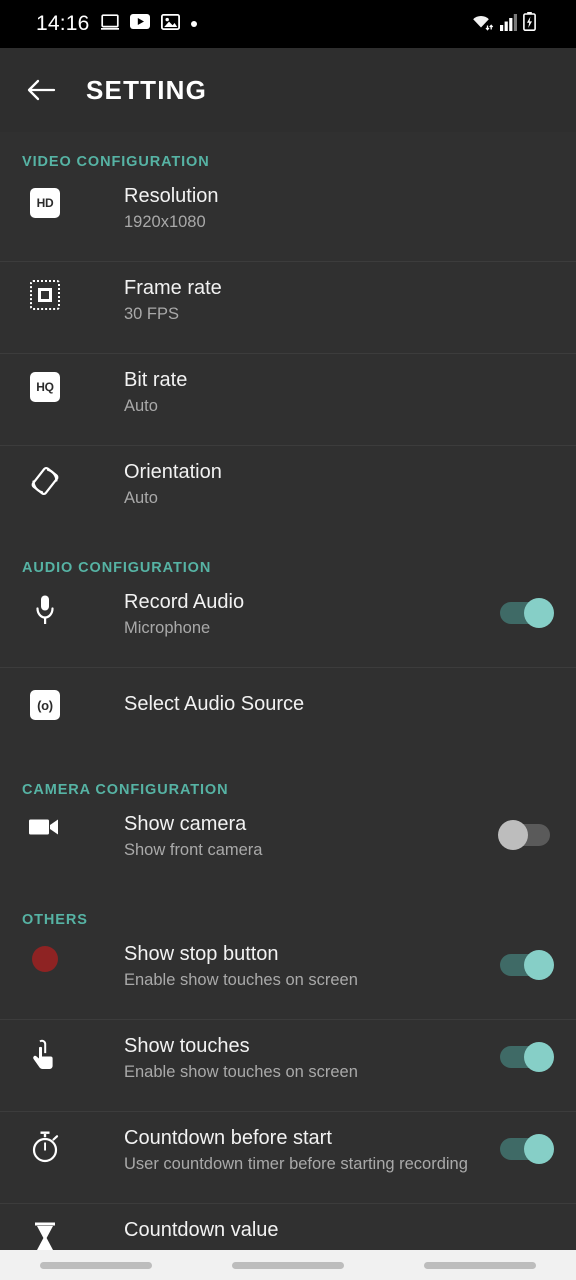  I want to click on setting-row-text: Frame rate 30 FPS, so click(311, 294).